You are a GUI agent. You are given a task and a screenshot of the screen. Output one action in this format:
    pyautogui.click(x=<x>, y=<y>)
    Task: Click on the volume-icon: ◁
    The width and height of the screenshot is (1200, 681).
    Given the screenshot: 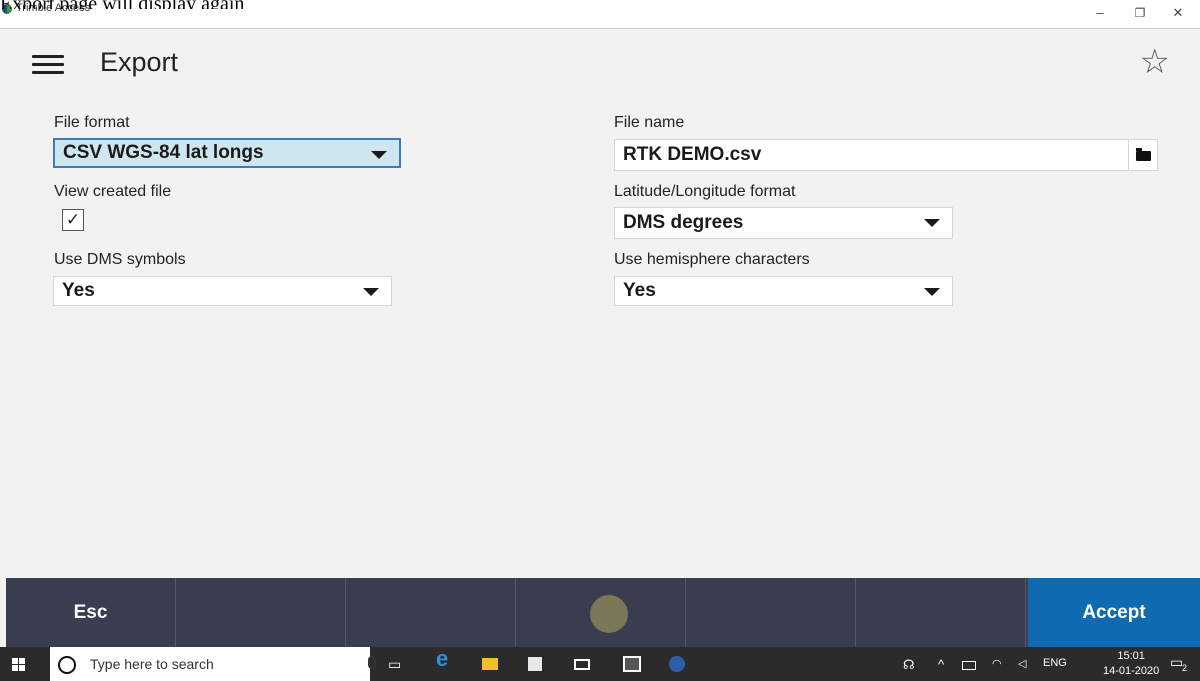 What is the action you would take?
    pyautogui.click(x=1022, y=663)
    